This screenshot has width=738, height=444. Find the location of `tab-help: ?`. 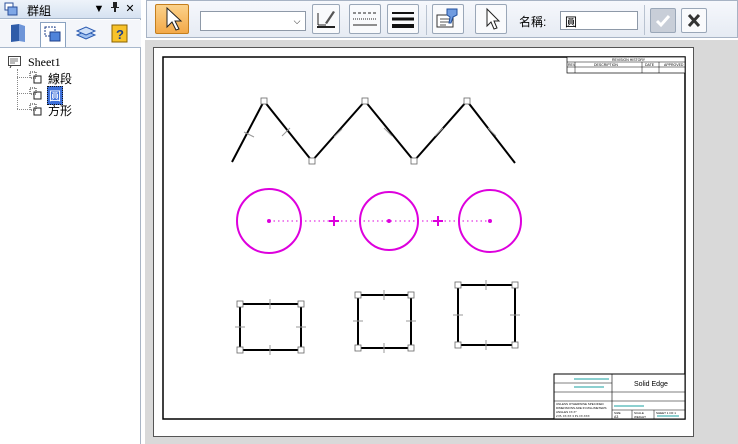

tab-help: ? is located at coordinates (121, 34).